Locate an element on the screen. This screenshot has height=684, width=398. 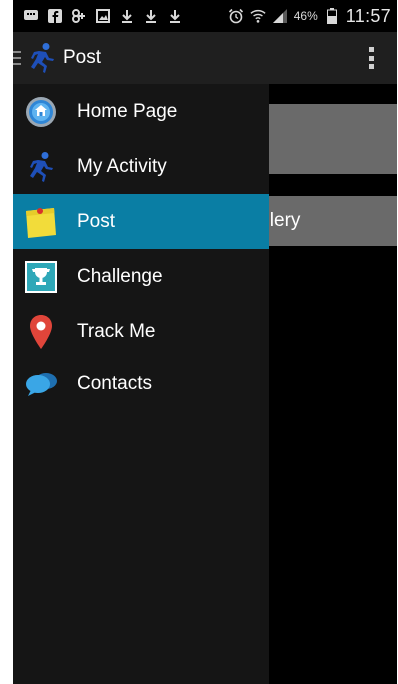
status-left-icons is located at coordinates (98, 16).